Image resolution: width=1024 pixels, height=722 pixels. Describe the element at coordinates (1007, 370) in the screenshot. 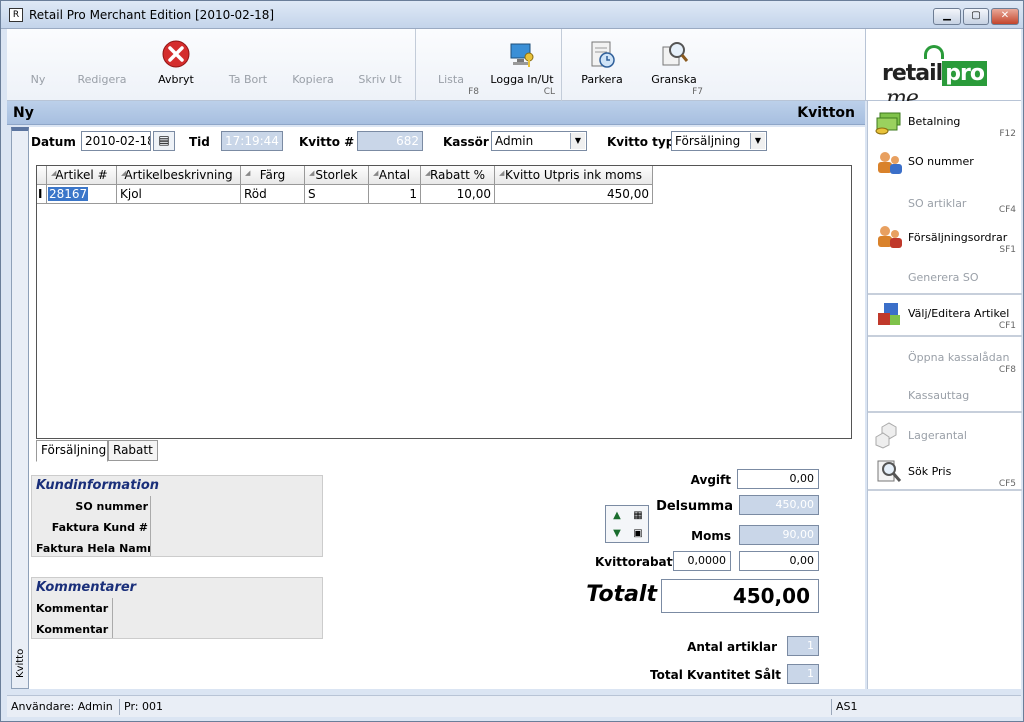

I see `oppna-kassaladan-key: CF8` at that location.